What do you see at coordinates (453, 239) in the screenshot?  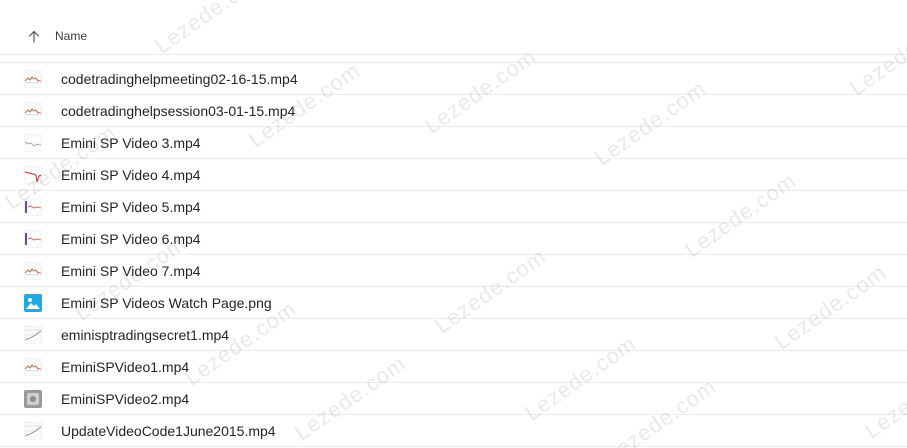 I see `file-row: Emini SP Video 6.mp4` at bounding box center [453, 239].